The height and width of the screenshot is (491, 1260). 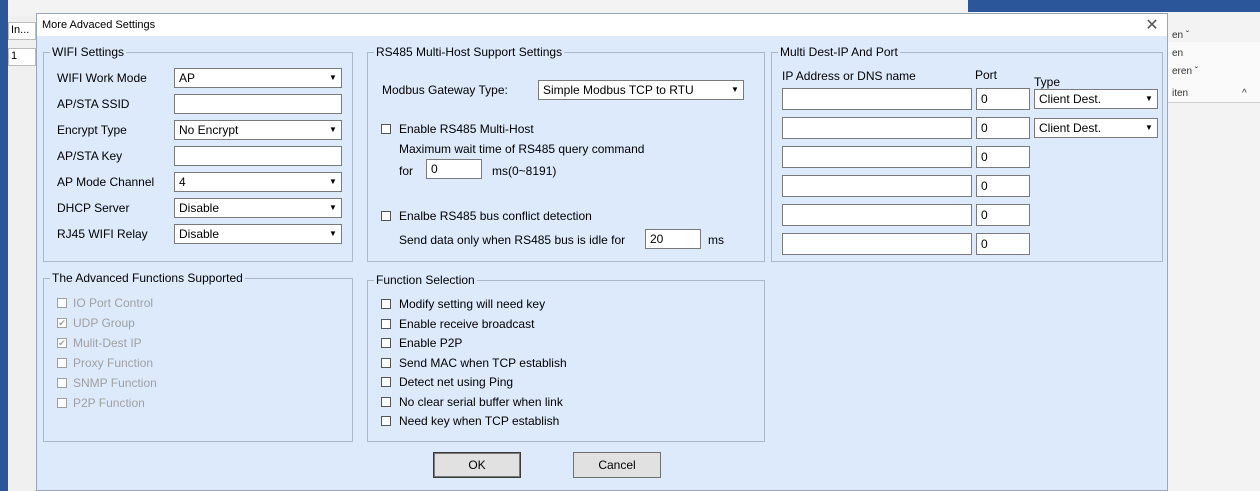 I want to click on rj45-relay-label: RJ45 WIFI Relay, so click(x=102, y=234).